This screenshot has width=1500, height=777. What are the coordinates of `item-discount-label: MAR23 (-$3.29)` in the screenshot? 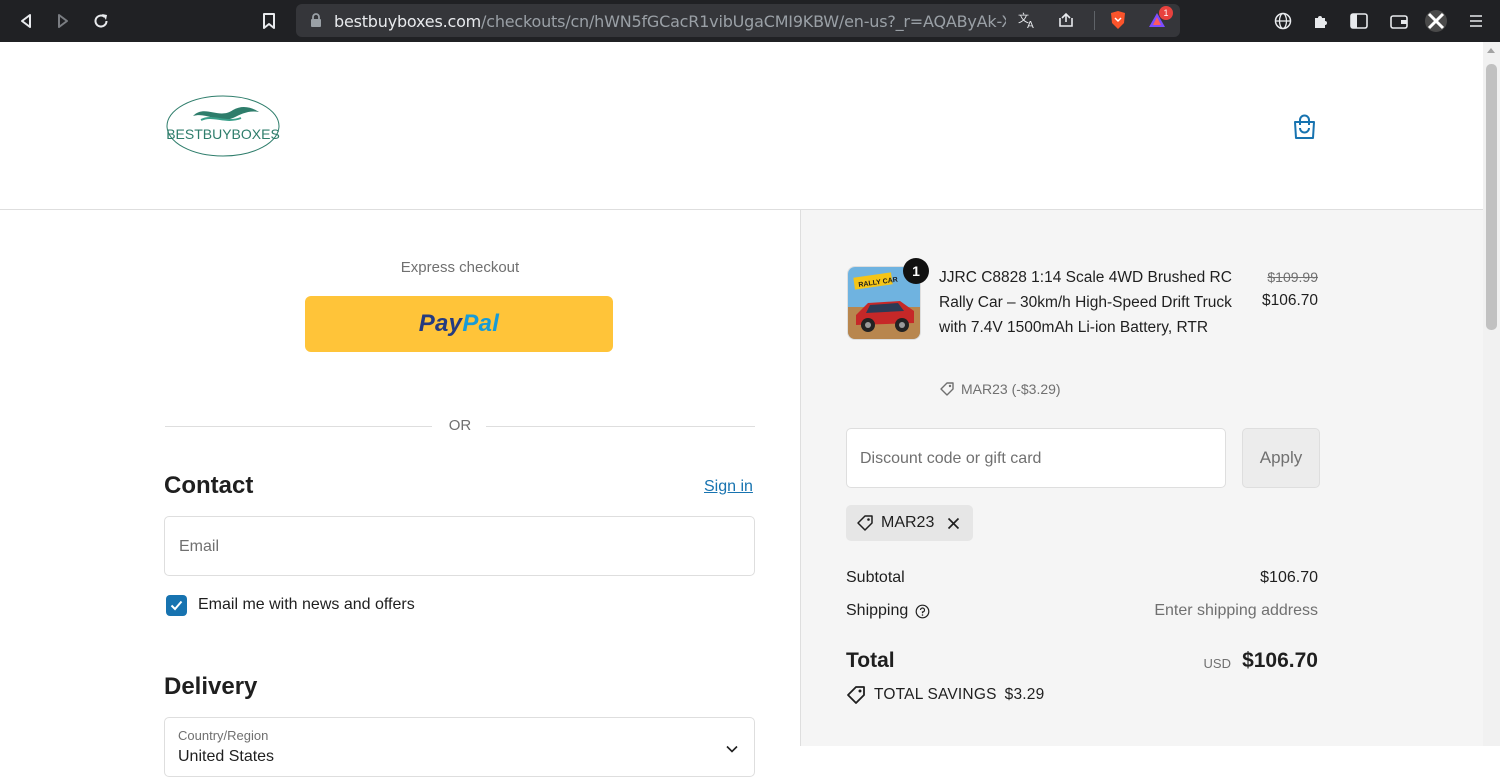 It's located at (1011, 389).